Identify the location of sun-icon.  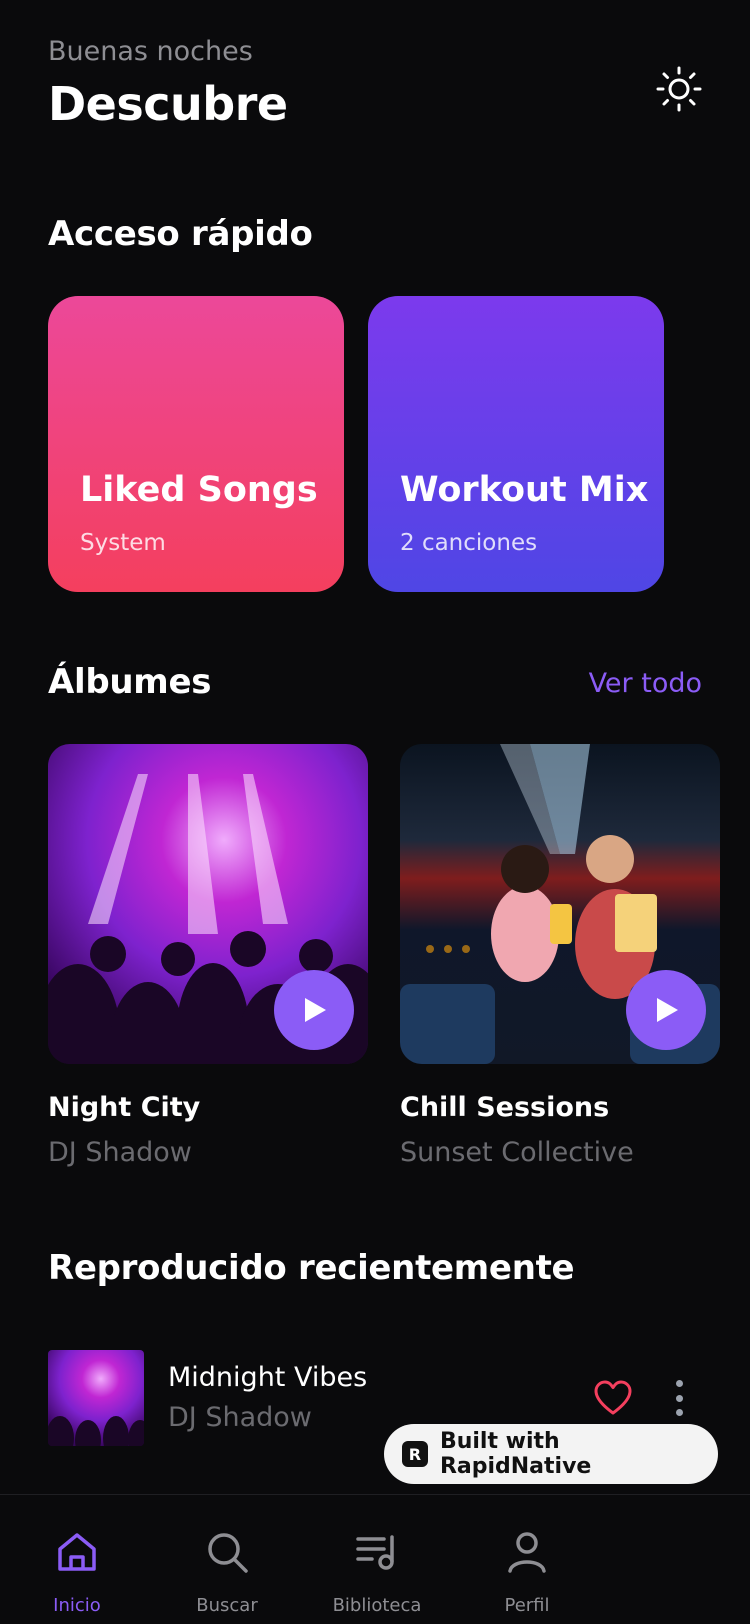
(679, 89).